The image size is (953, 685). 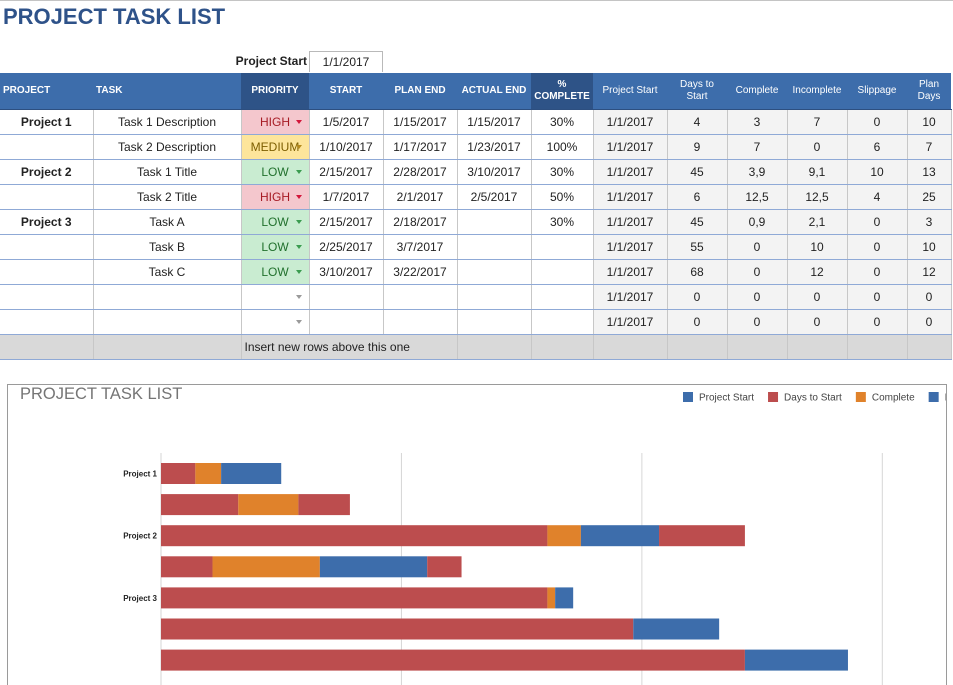 I want to click on incomplete-cell: 9,1, so click(x=817, y=172).